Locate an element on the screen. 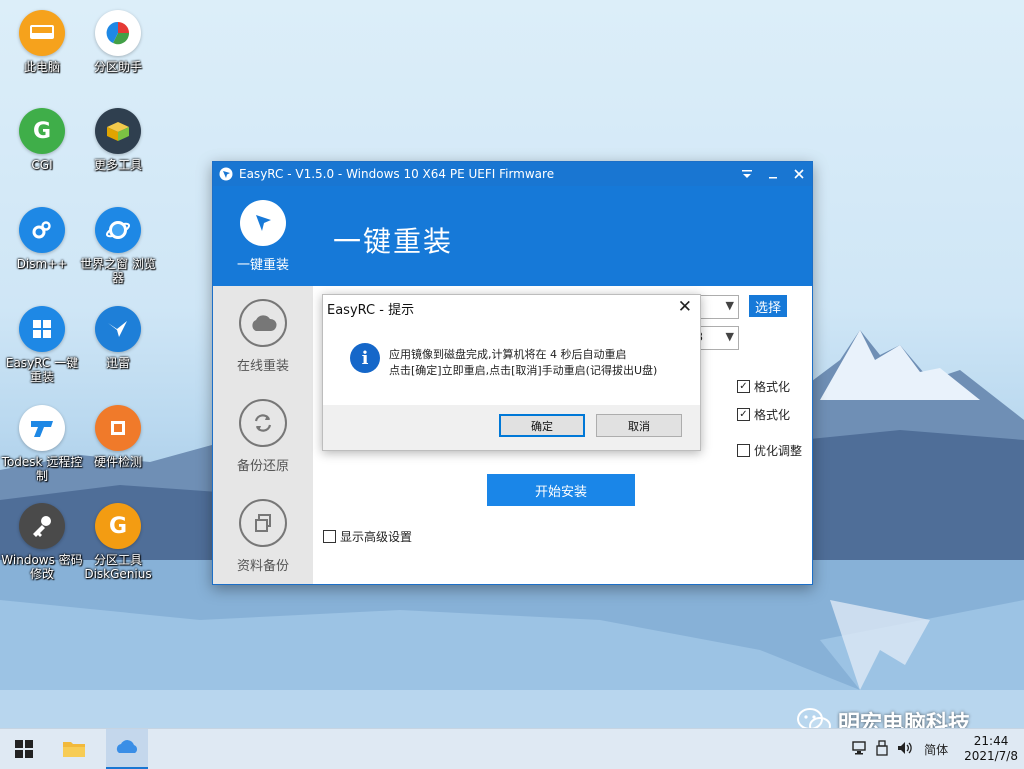 The image size is (1024, 769). desktop-icon: Dism++ is located at coordinates (42, 239).